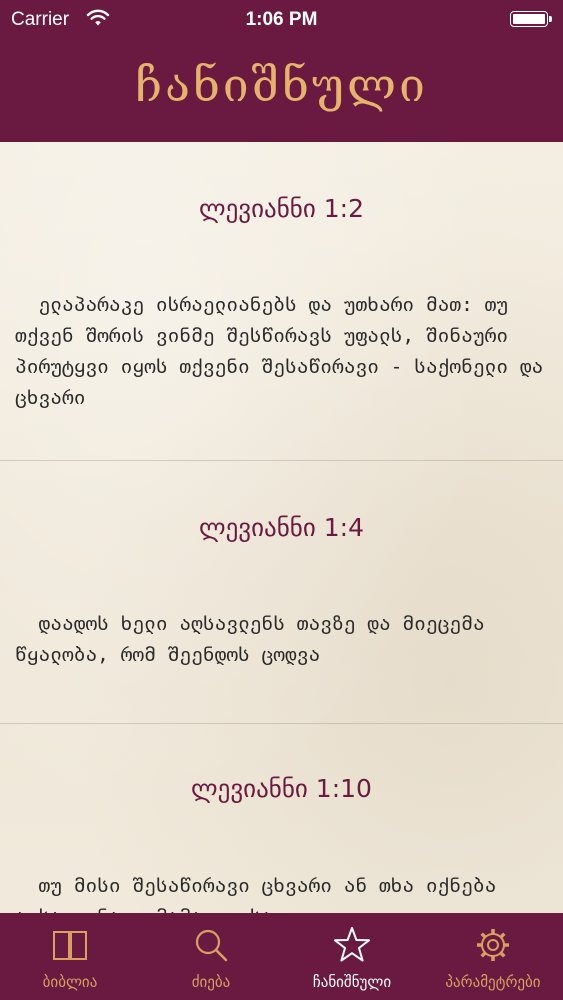 The width and height of the screenshot is (563, 1000). I want to click on search-icon, so click(211, 945).